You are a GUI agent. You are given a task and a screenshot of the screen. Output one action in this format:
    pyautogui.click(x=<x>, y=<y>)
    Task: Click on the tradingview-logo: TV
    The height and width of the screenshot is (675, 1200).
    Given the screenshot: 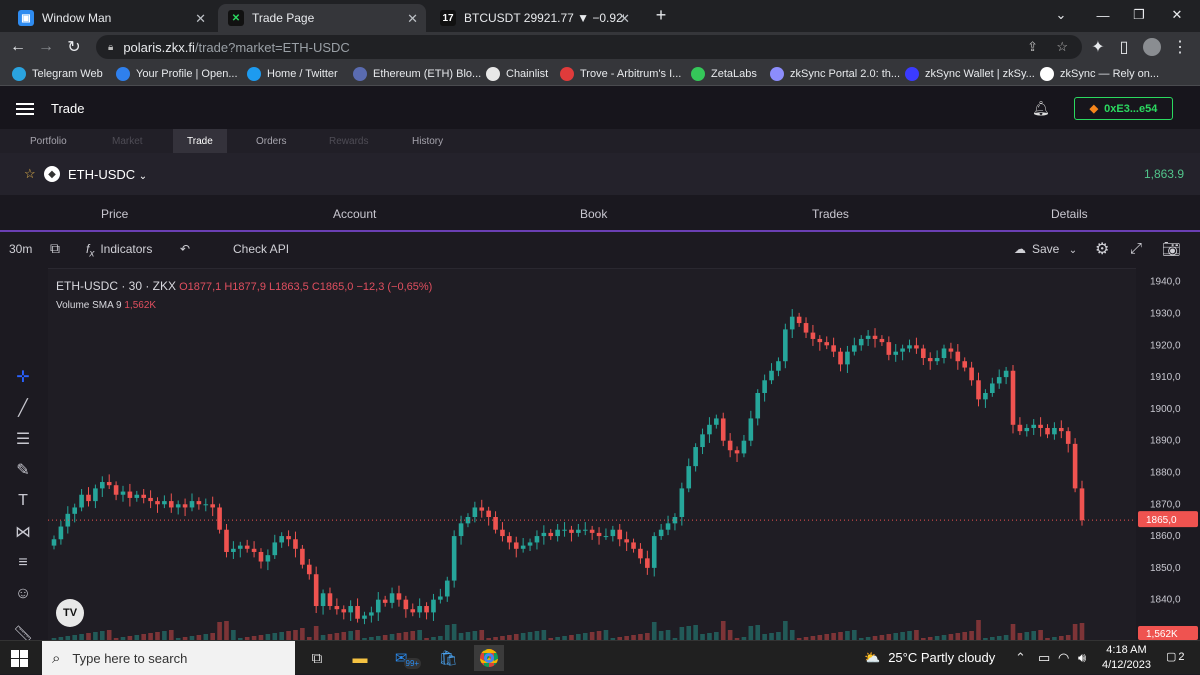 What is the action you would take?
    pyautogui.click(x=70, y=613)
    